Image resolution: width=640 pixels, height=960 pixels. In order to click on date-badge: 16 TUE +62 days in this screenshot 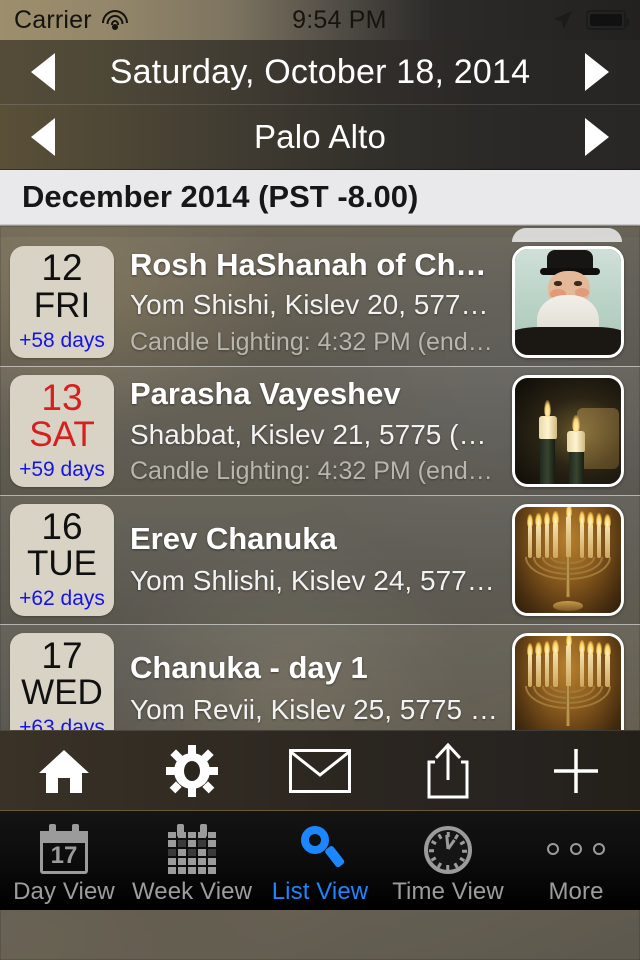, I will do `click(62, 560)`.